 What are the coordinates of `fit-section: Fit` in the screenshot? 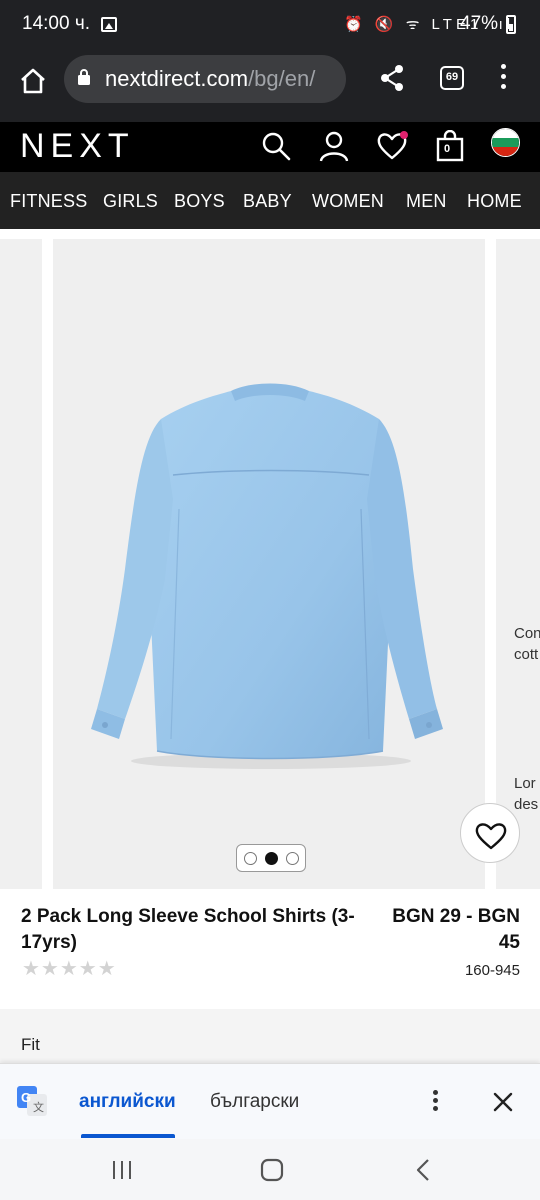 It's located at (270, 1036).